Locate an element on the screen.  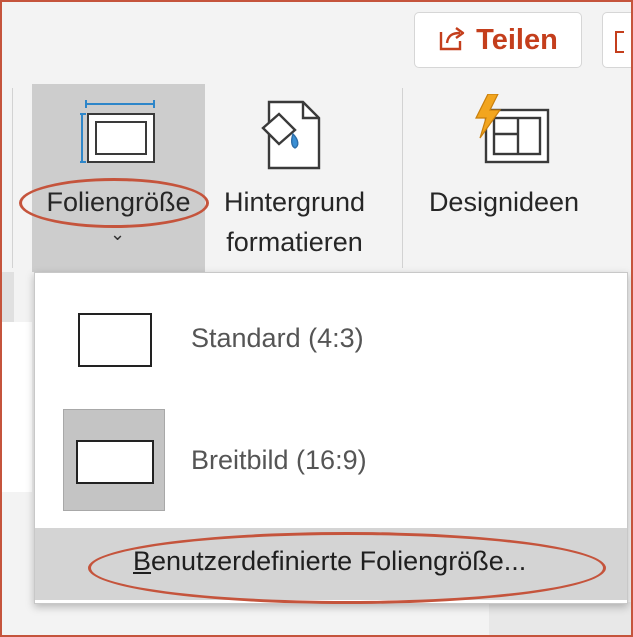
annotation-ellipse-slide-size is located at coordinates (114, 203).